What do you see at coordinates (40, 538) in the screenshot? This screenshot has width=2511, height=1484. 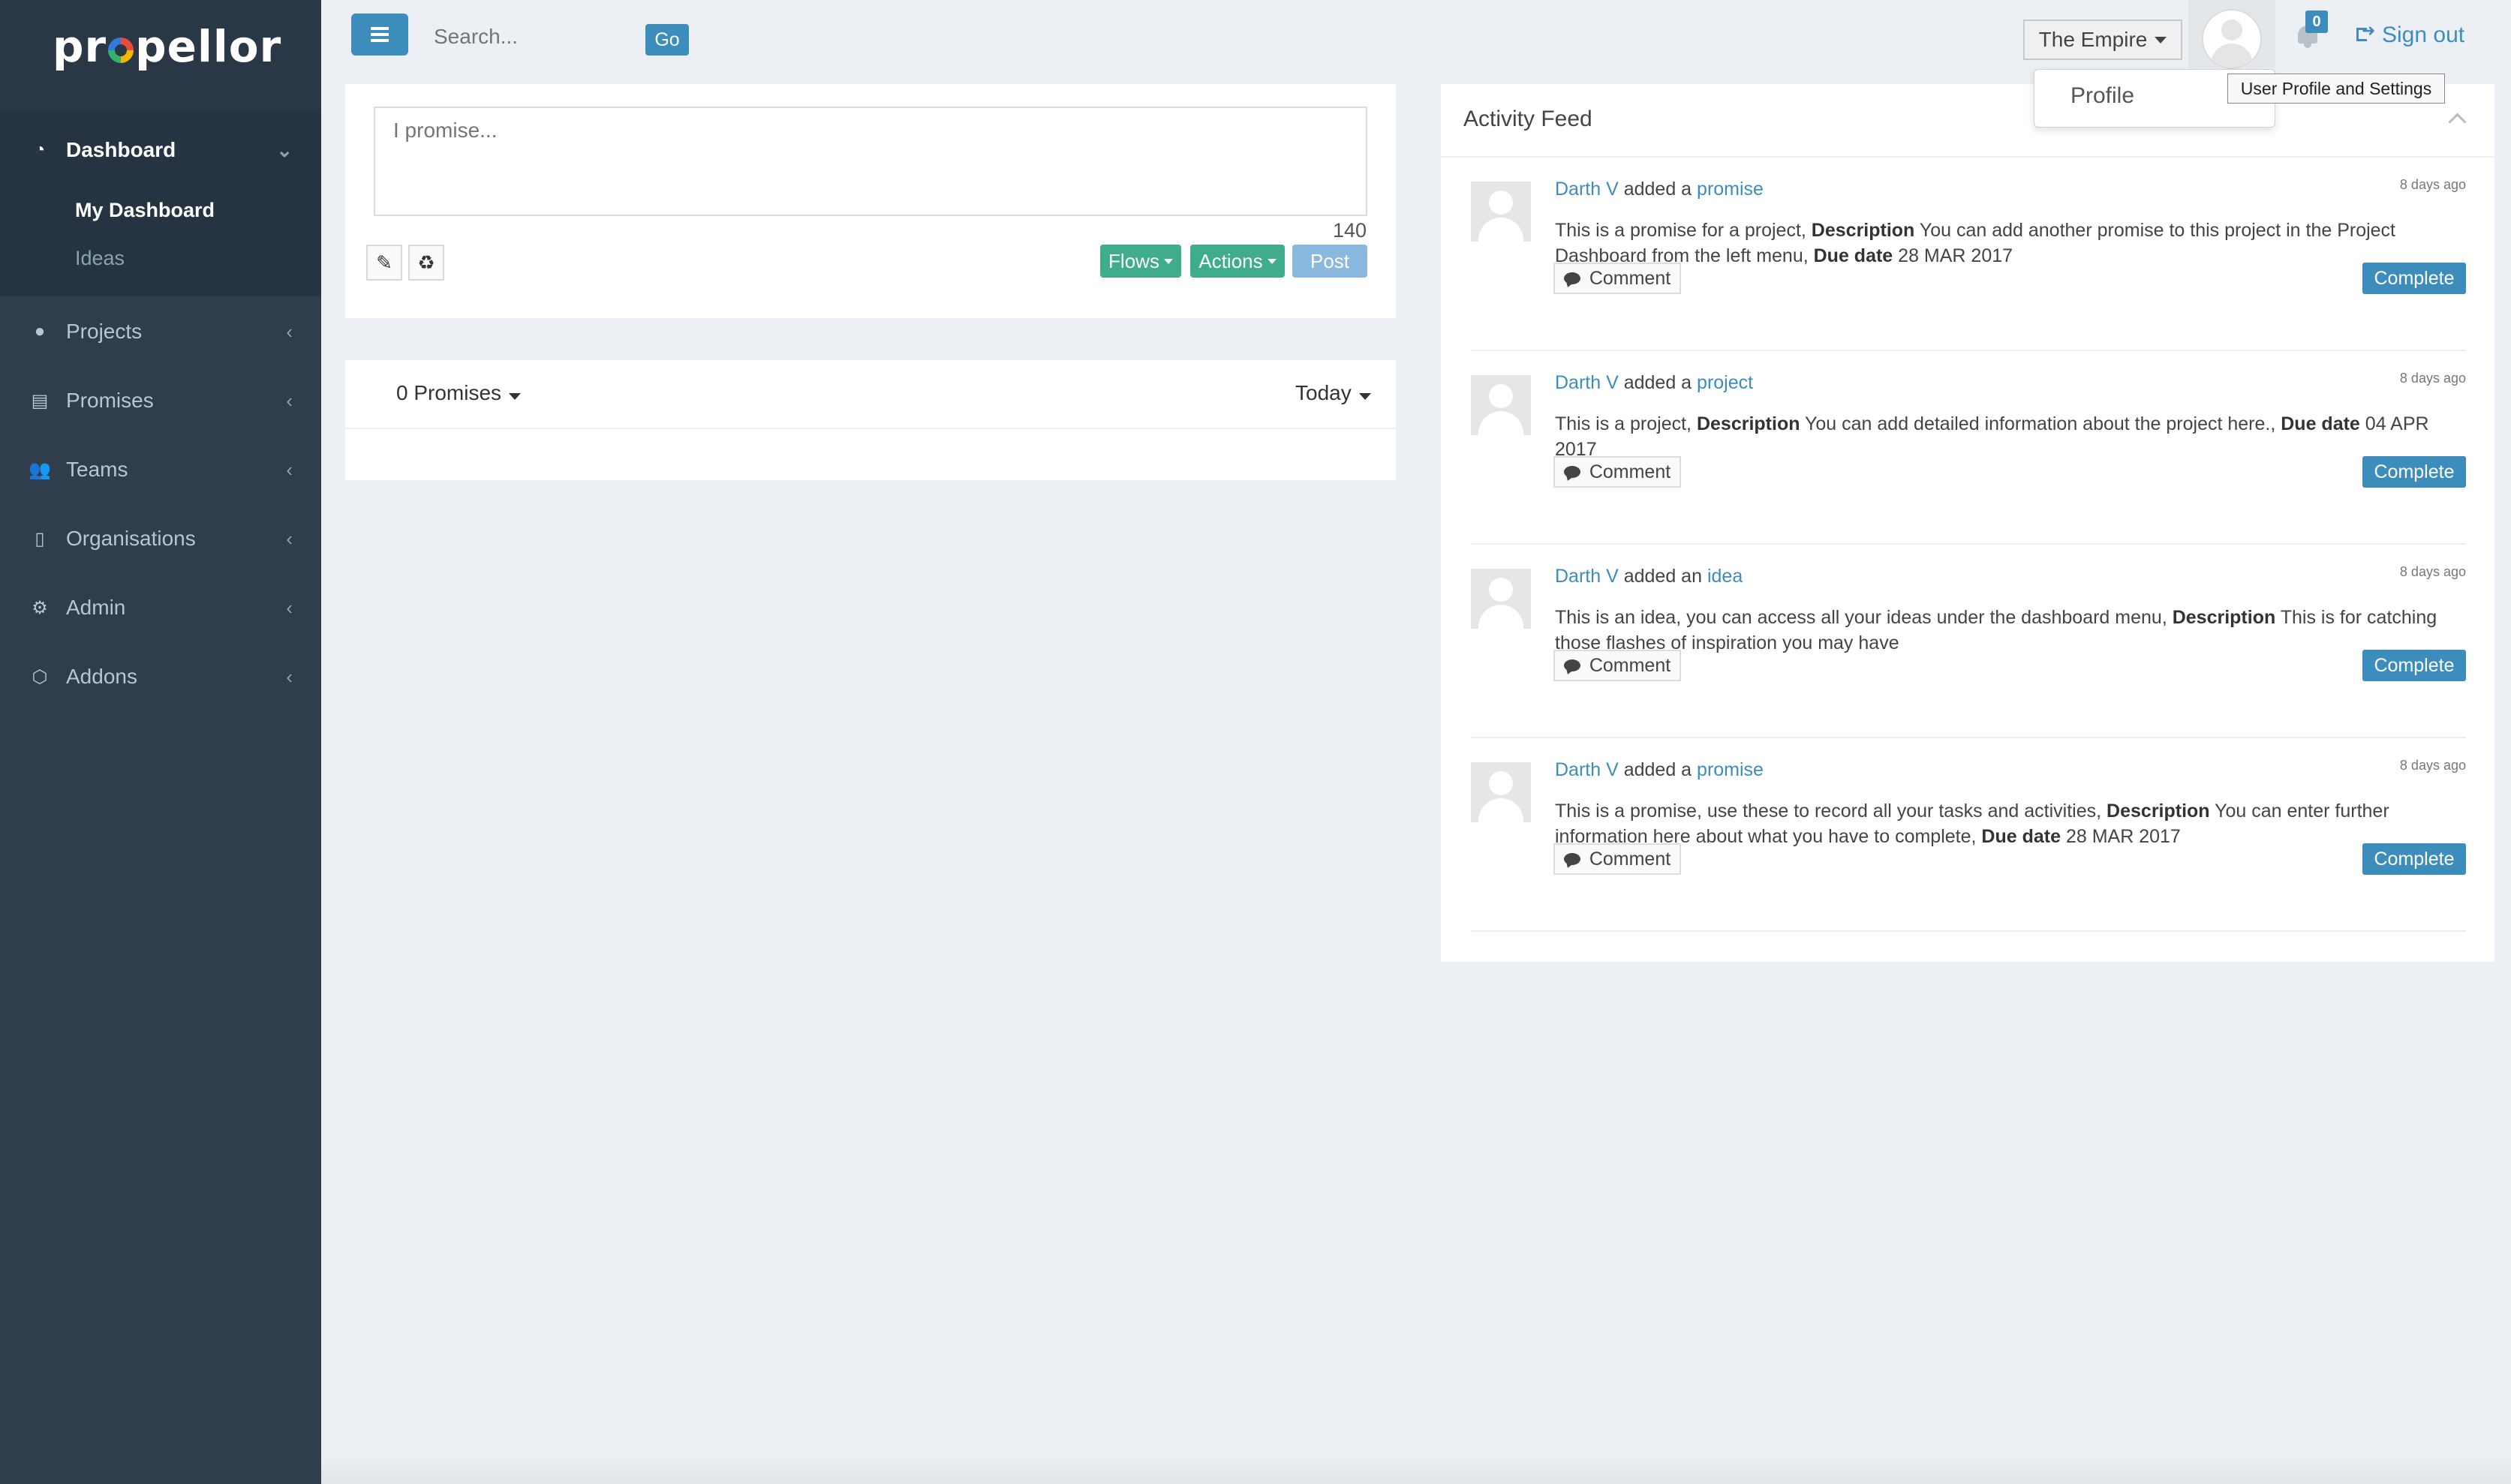 I see `organisations-icon: ▯` at bounding box center [40, 538].